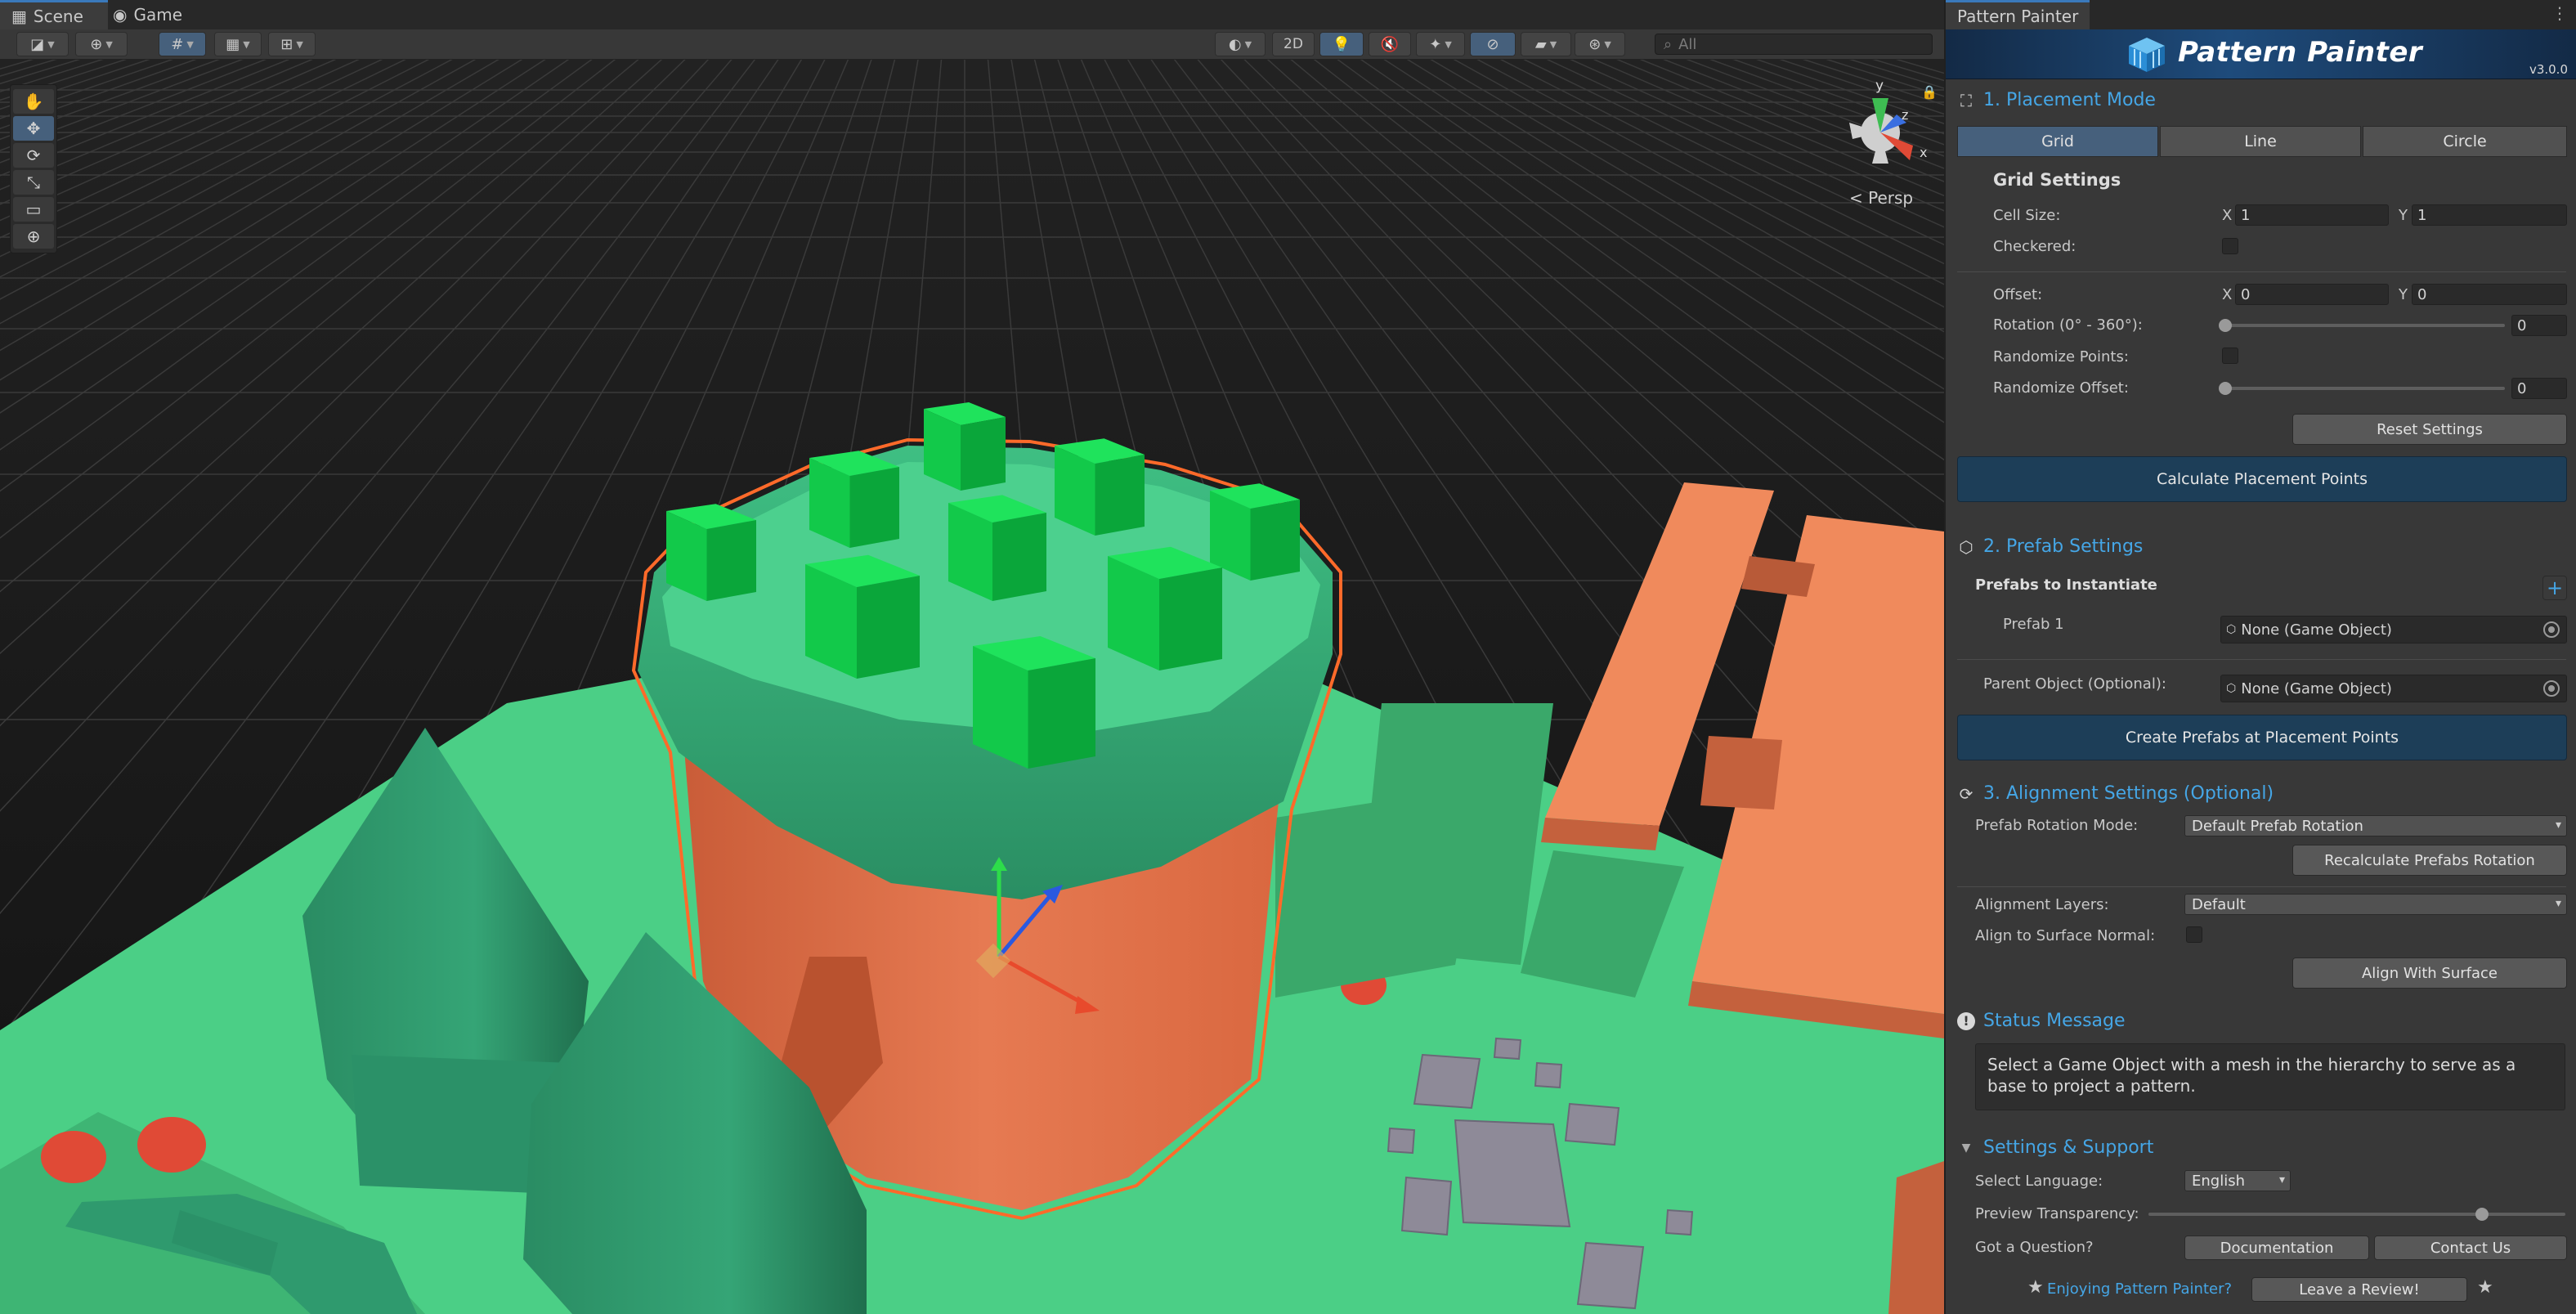 This screenshot has height=1314, width=2576. Describe the element at coordinates (2194, 934) in the screenshot. I see `surface-normal-checkbox` at that location.